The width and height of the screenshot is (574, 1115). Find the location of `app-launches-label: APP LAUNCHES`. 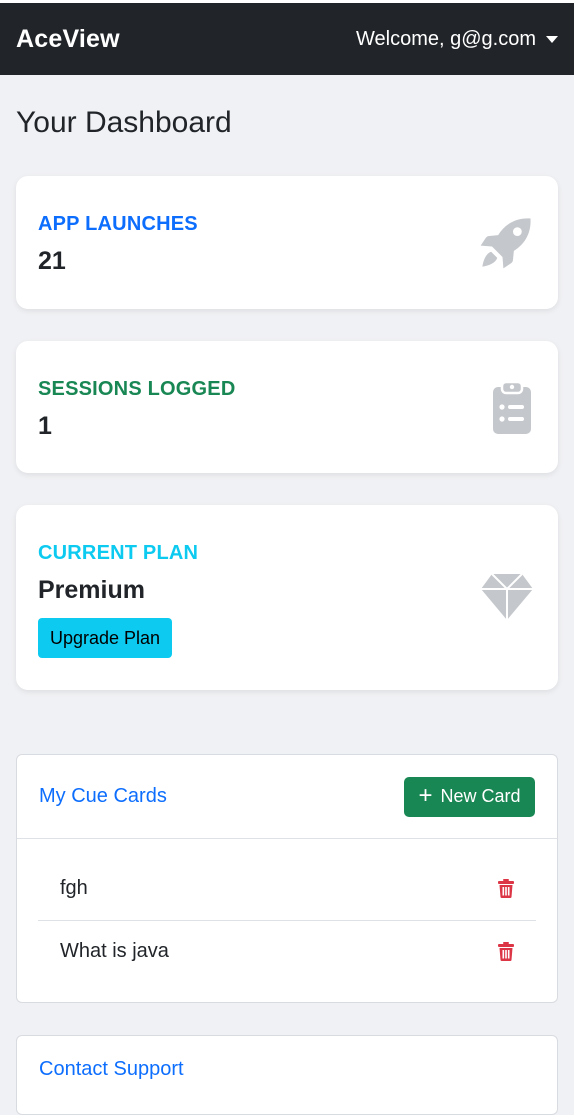

app-launches-label: APP LAUNCHES is located at coordinates (118, 224).